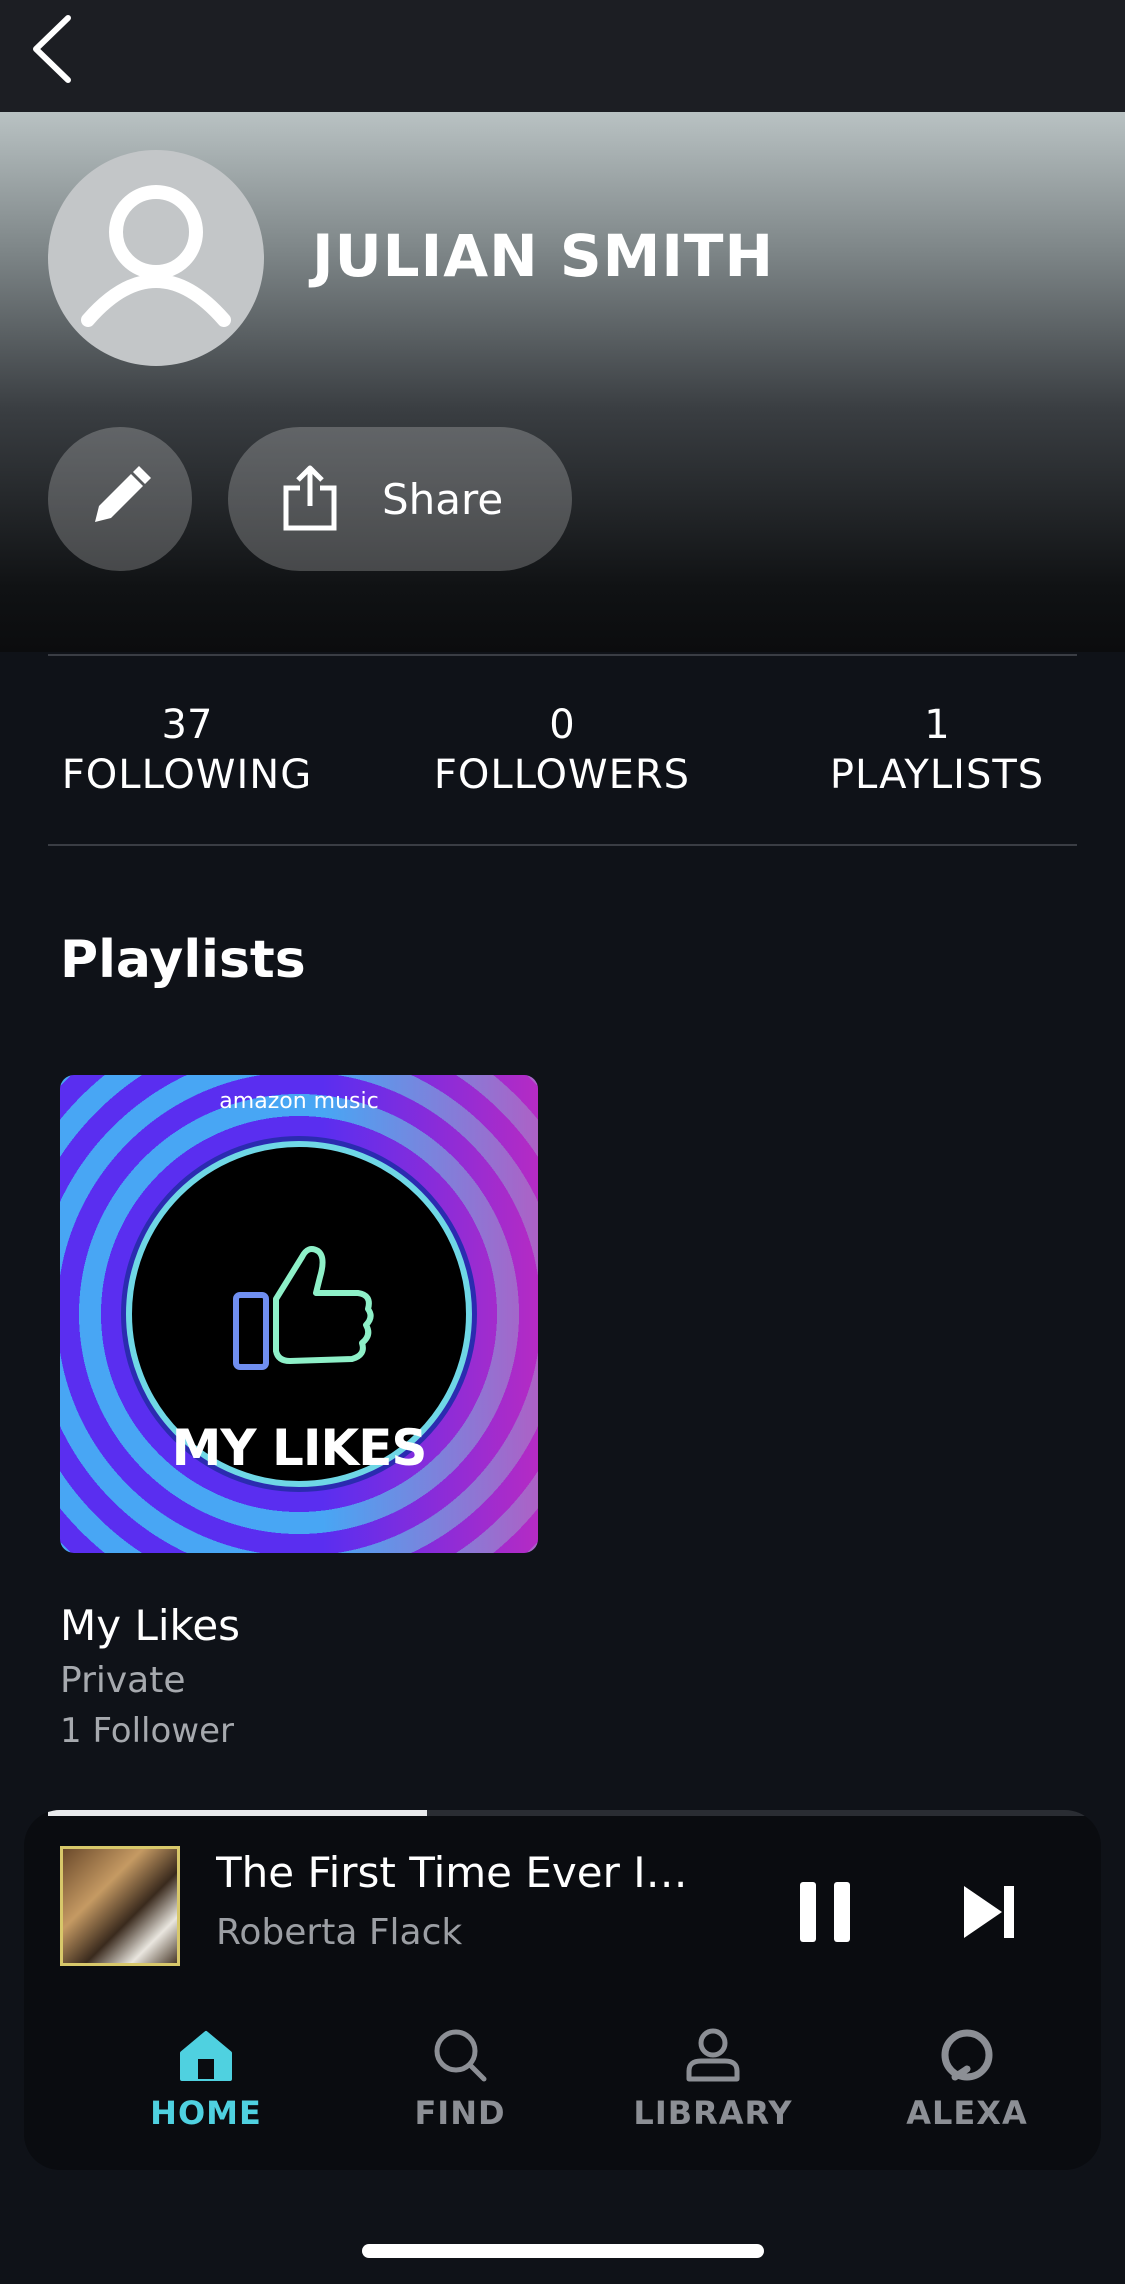  I want to click on stat-count: 0, so click(562, 725).